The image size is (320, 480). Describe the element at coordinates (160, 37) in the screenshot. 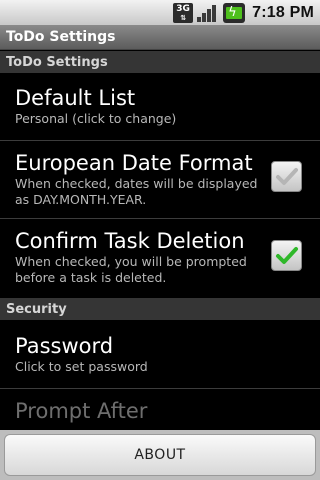

I see `title-bar: ToDo Settings` at that location.